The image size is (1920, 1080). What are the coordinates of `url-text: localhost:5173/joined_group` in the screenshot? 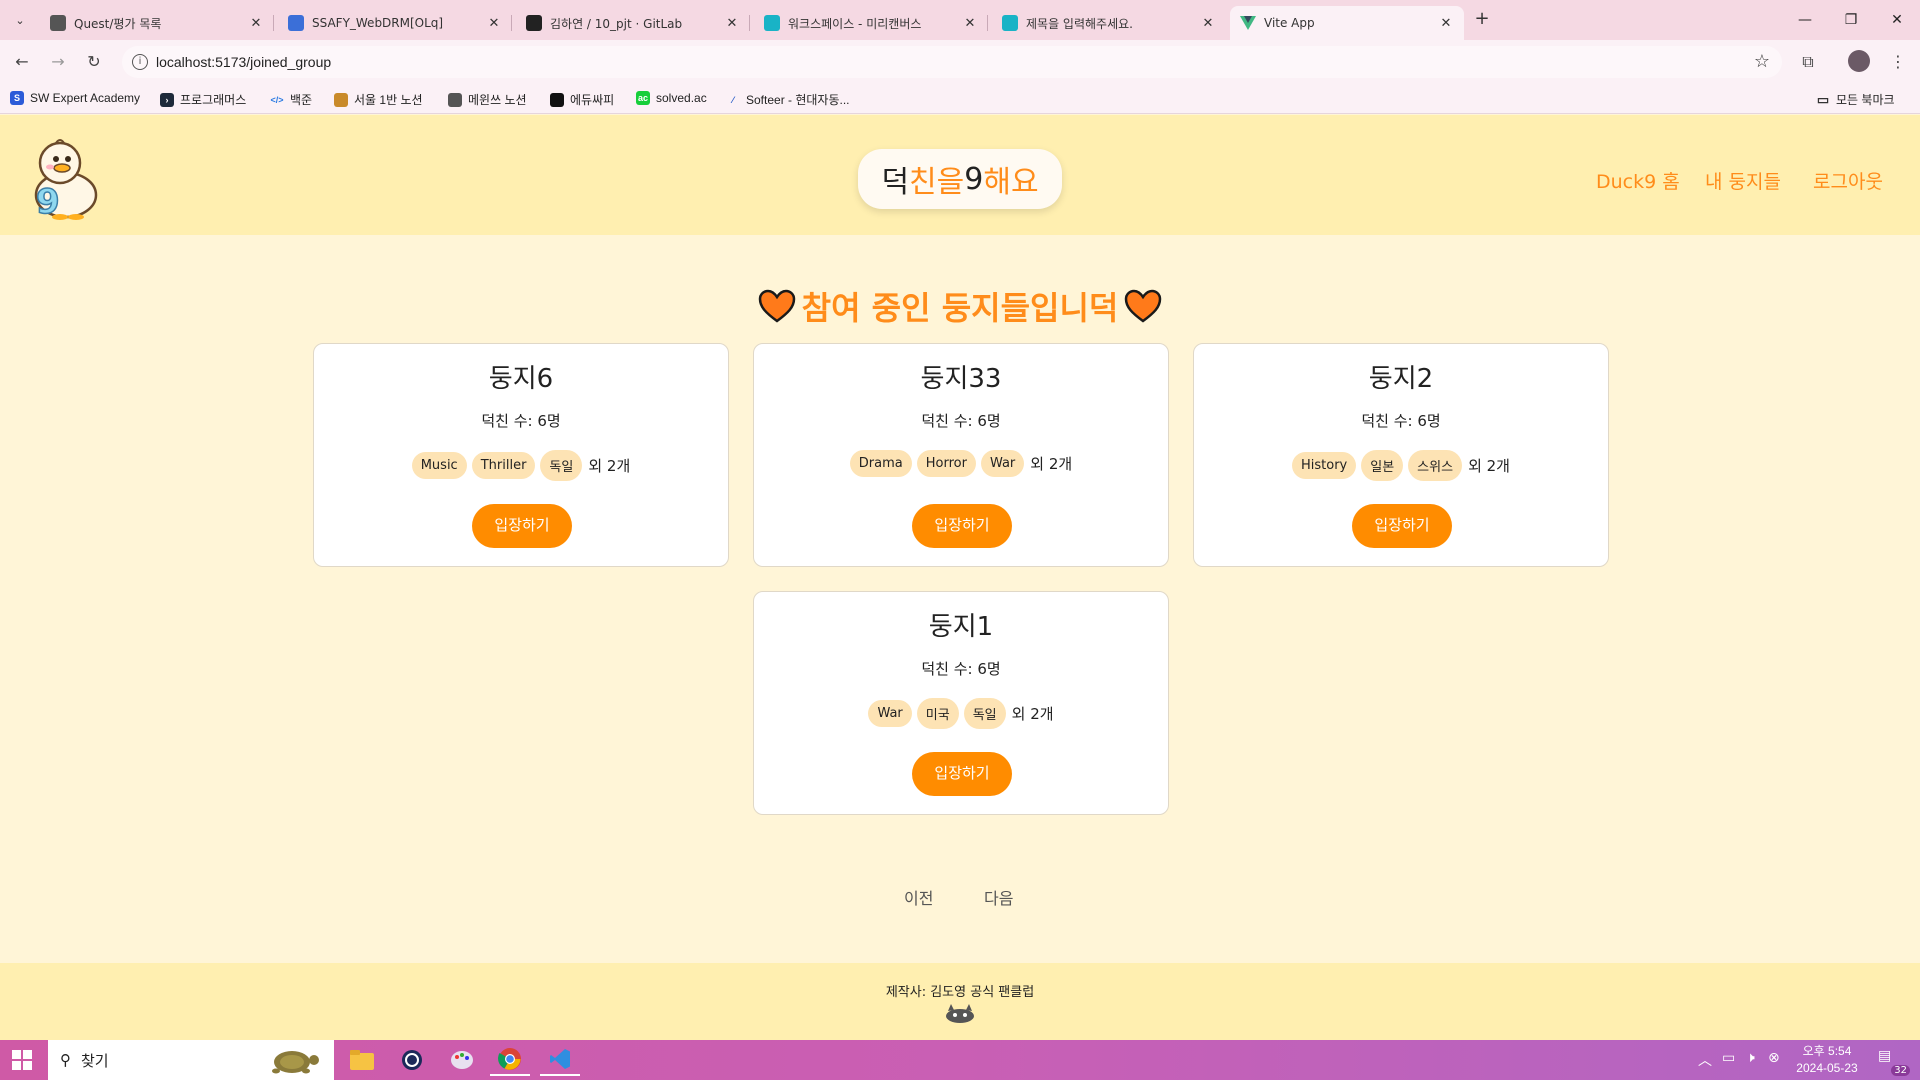 It's located at (243, 62).